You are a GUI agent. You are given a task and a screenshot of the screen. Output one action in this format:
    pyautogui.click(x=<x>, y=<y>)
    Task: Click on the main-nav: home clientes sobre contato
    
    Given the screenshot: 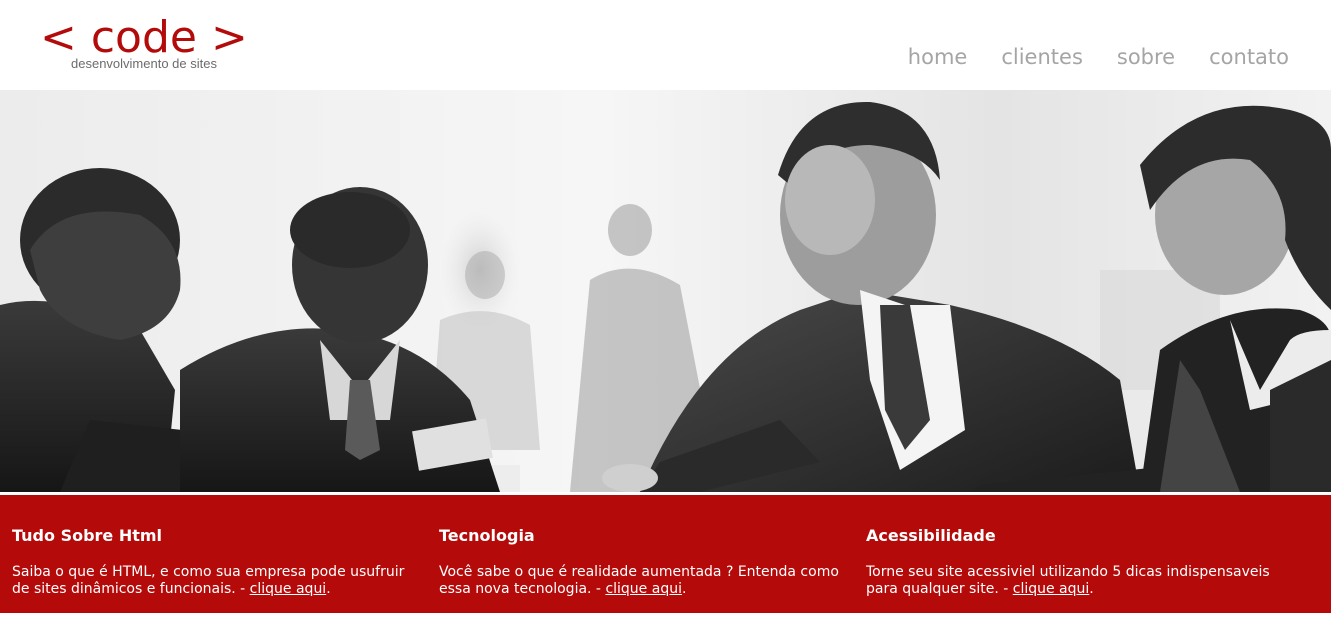 What is the action you would take?
    pyautogui.click(x=1081, y=57)
    